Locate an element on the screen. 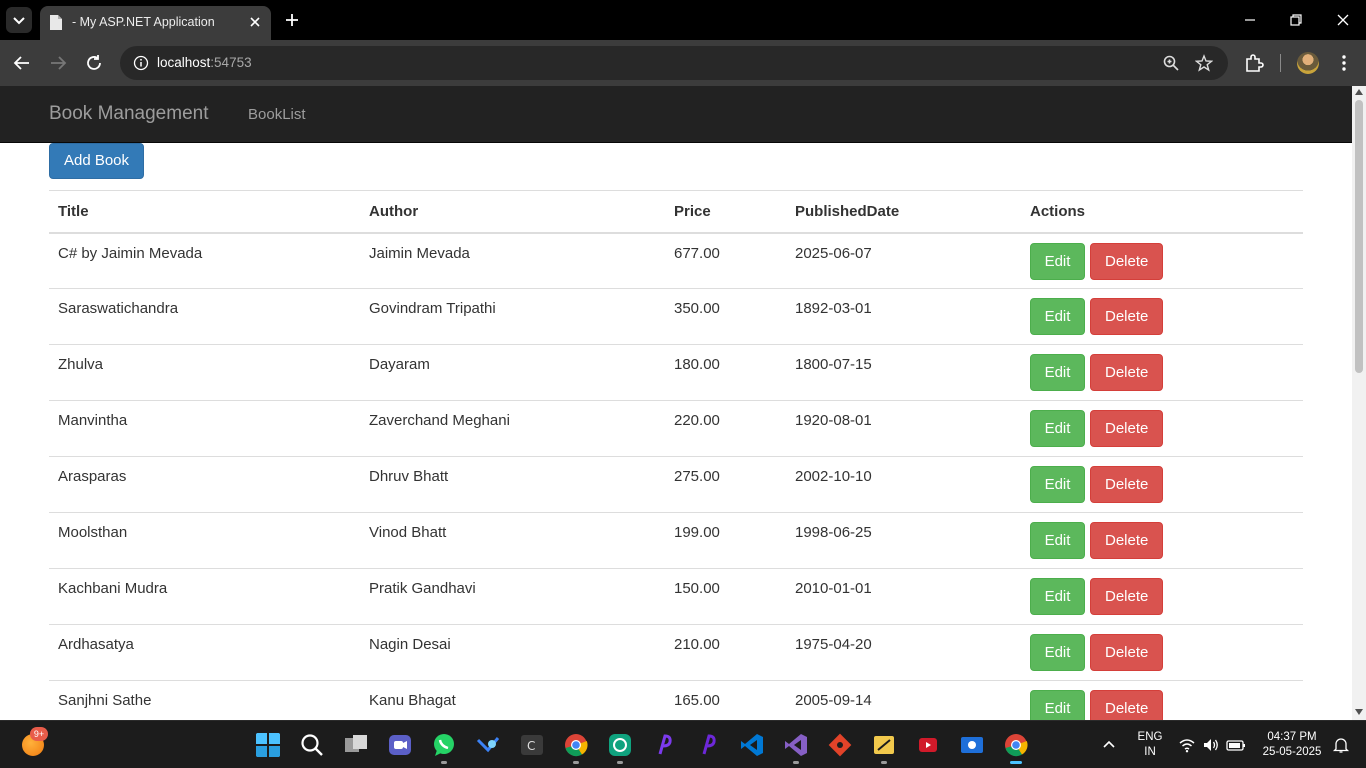  task-view-icon is located at coordinates (356, 745).